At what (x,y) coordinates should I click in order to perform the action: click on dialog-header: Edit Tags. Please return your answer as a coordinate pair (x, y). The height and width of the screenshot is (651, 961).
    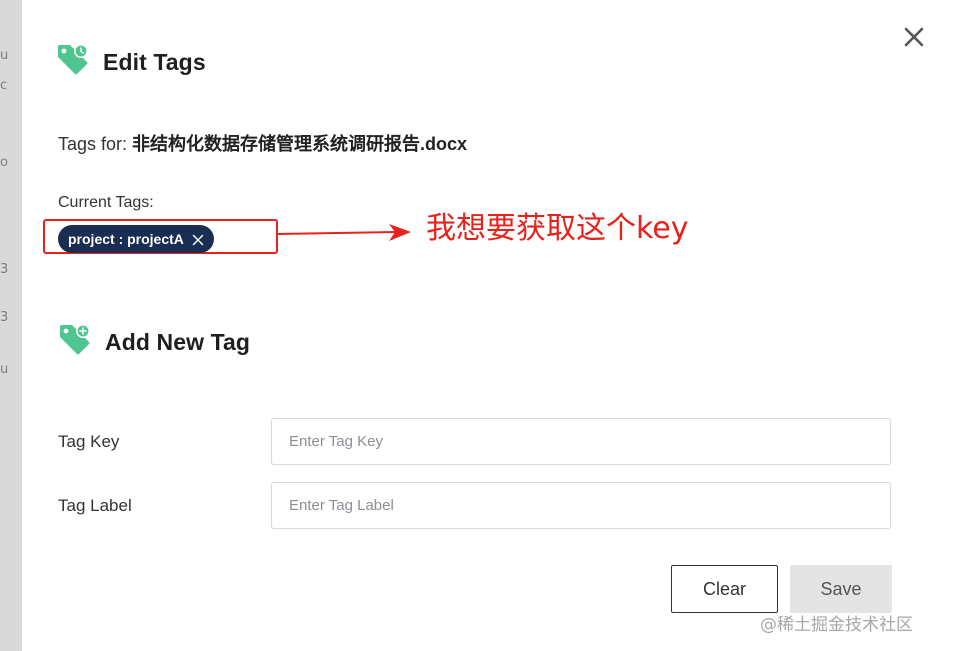
    Looking at the image, I should click on (130, 62).